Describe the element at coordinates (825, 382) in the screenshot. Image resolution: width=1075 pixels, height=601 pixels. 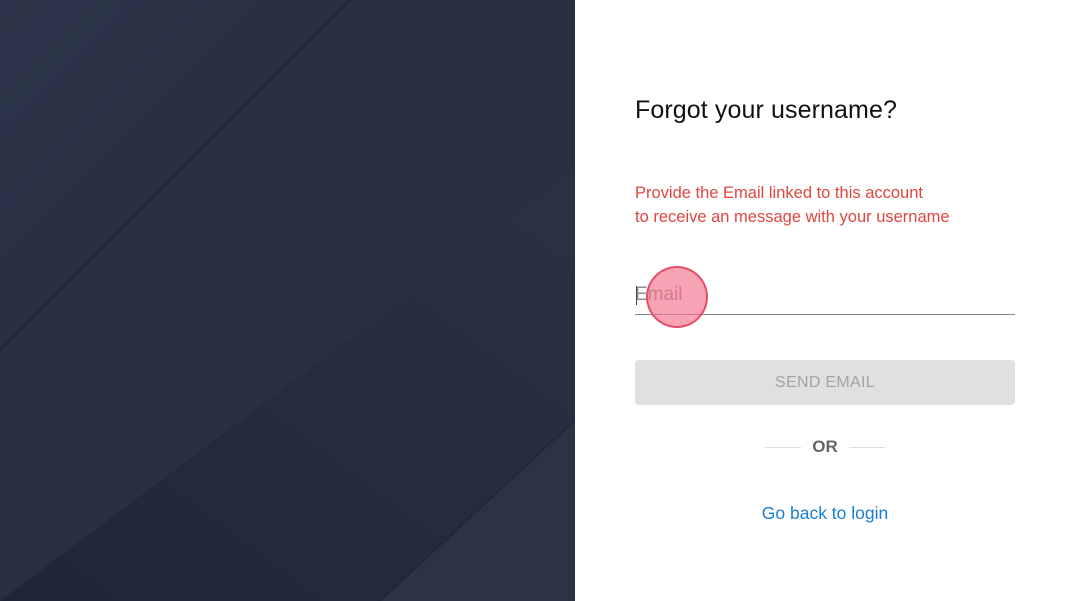
I see `send-email-button: SEND EMAIL` at that location.